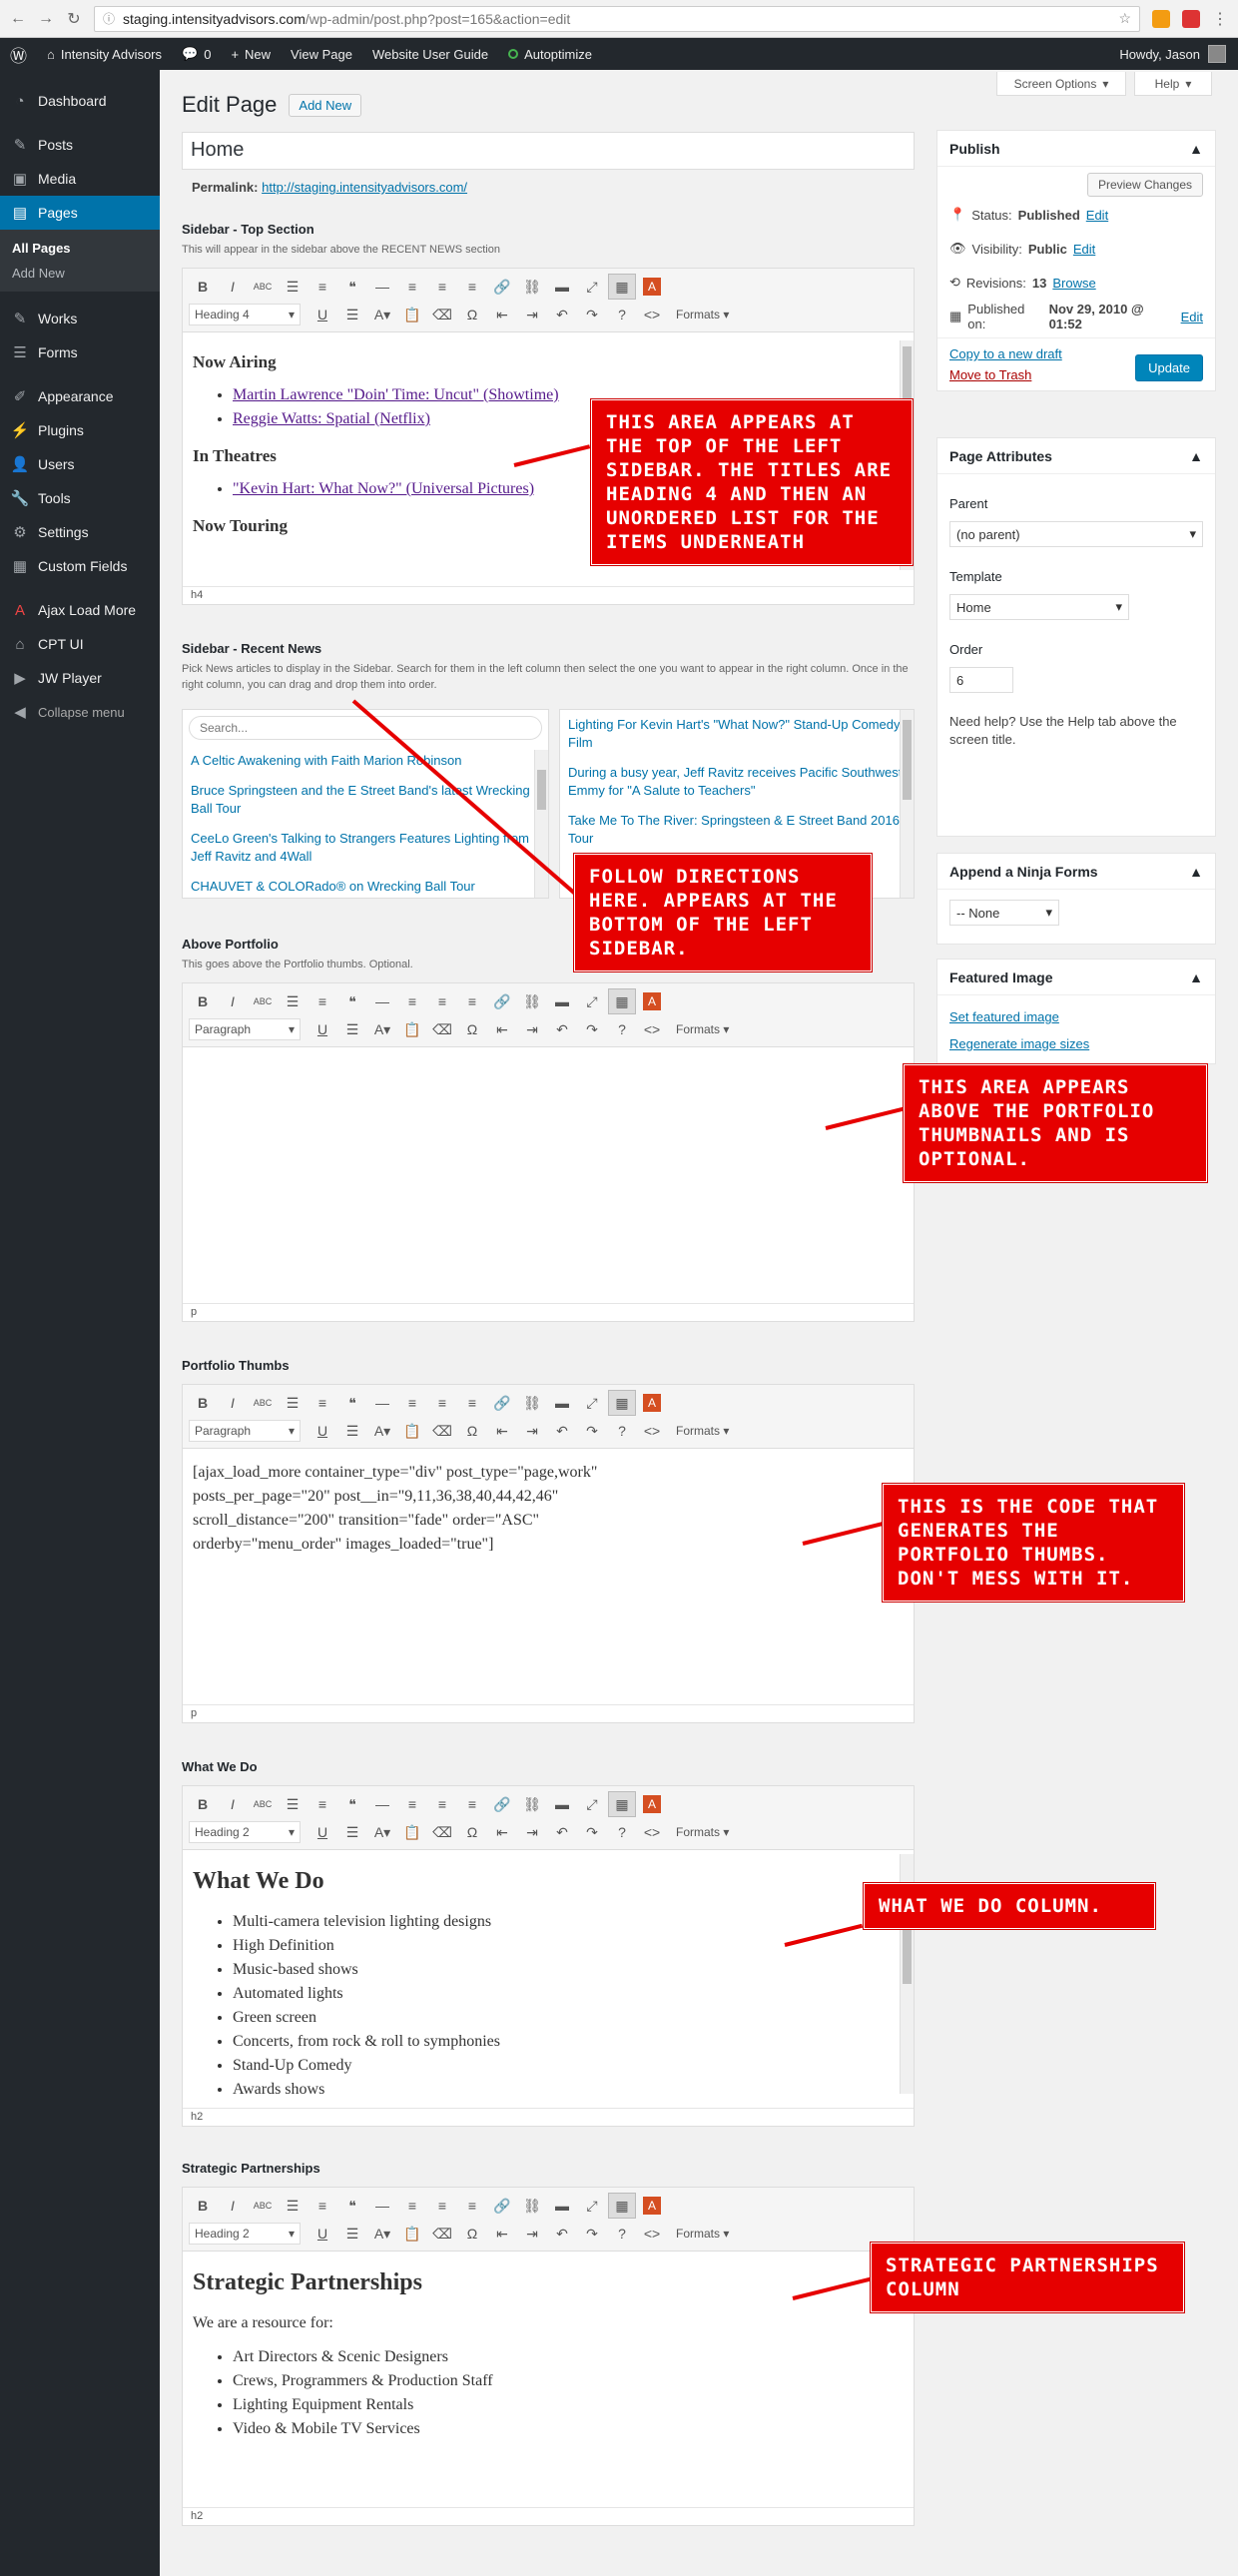 The width and height of the screenshot is (1238, 2576). I want to click on menu-dashboard: ◔ Dashboard, so click(80, 101).